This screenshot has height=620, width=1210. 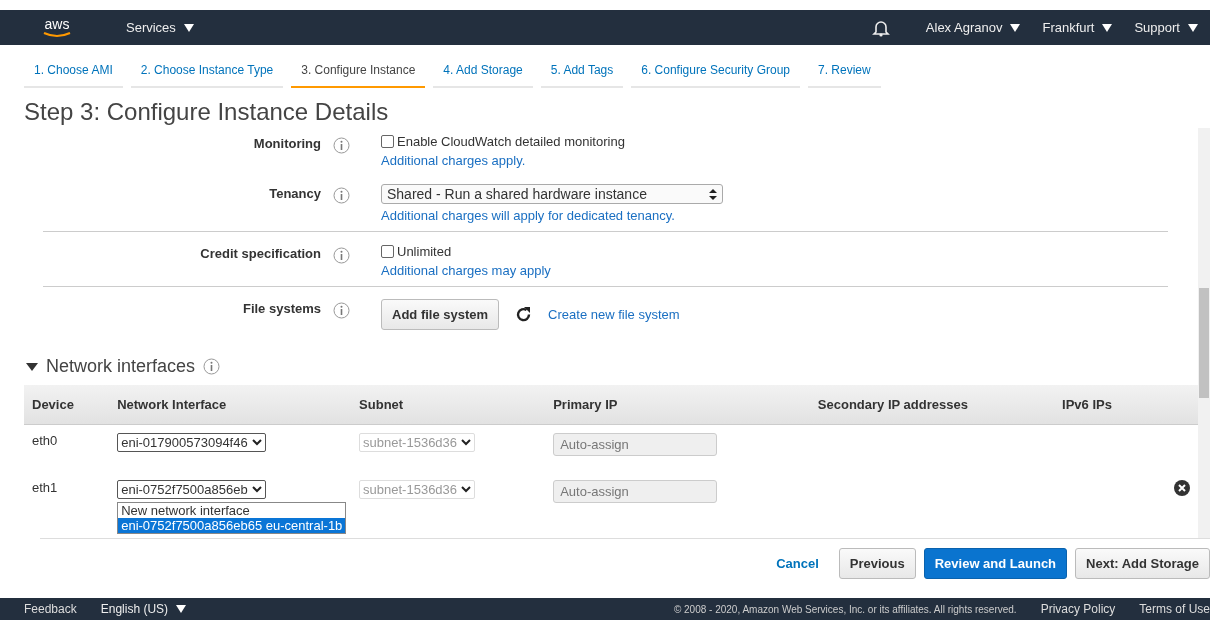 What do you see at coordinates (45, 487) in the screenshot?
I see `device-name: eth1` at bounding box center [45, 487].